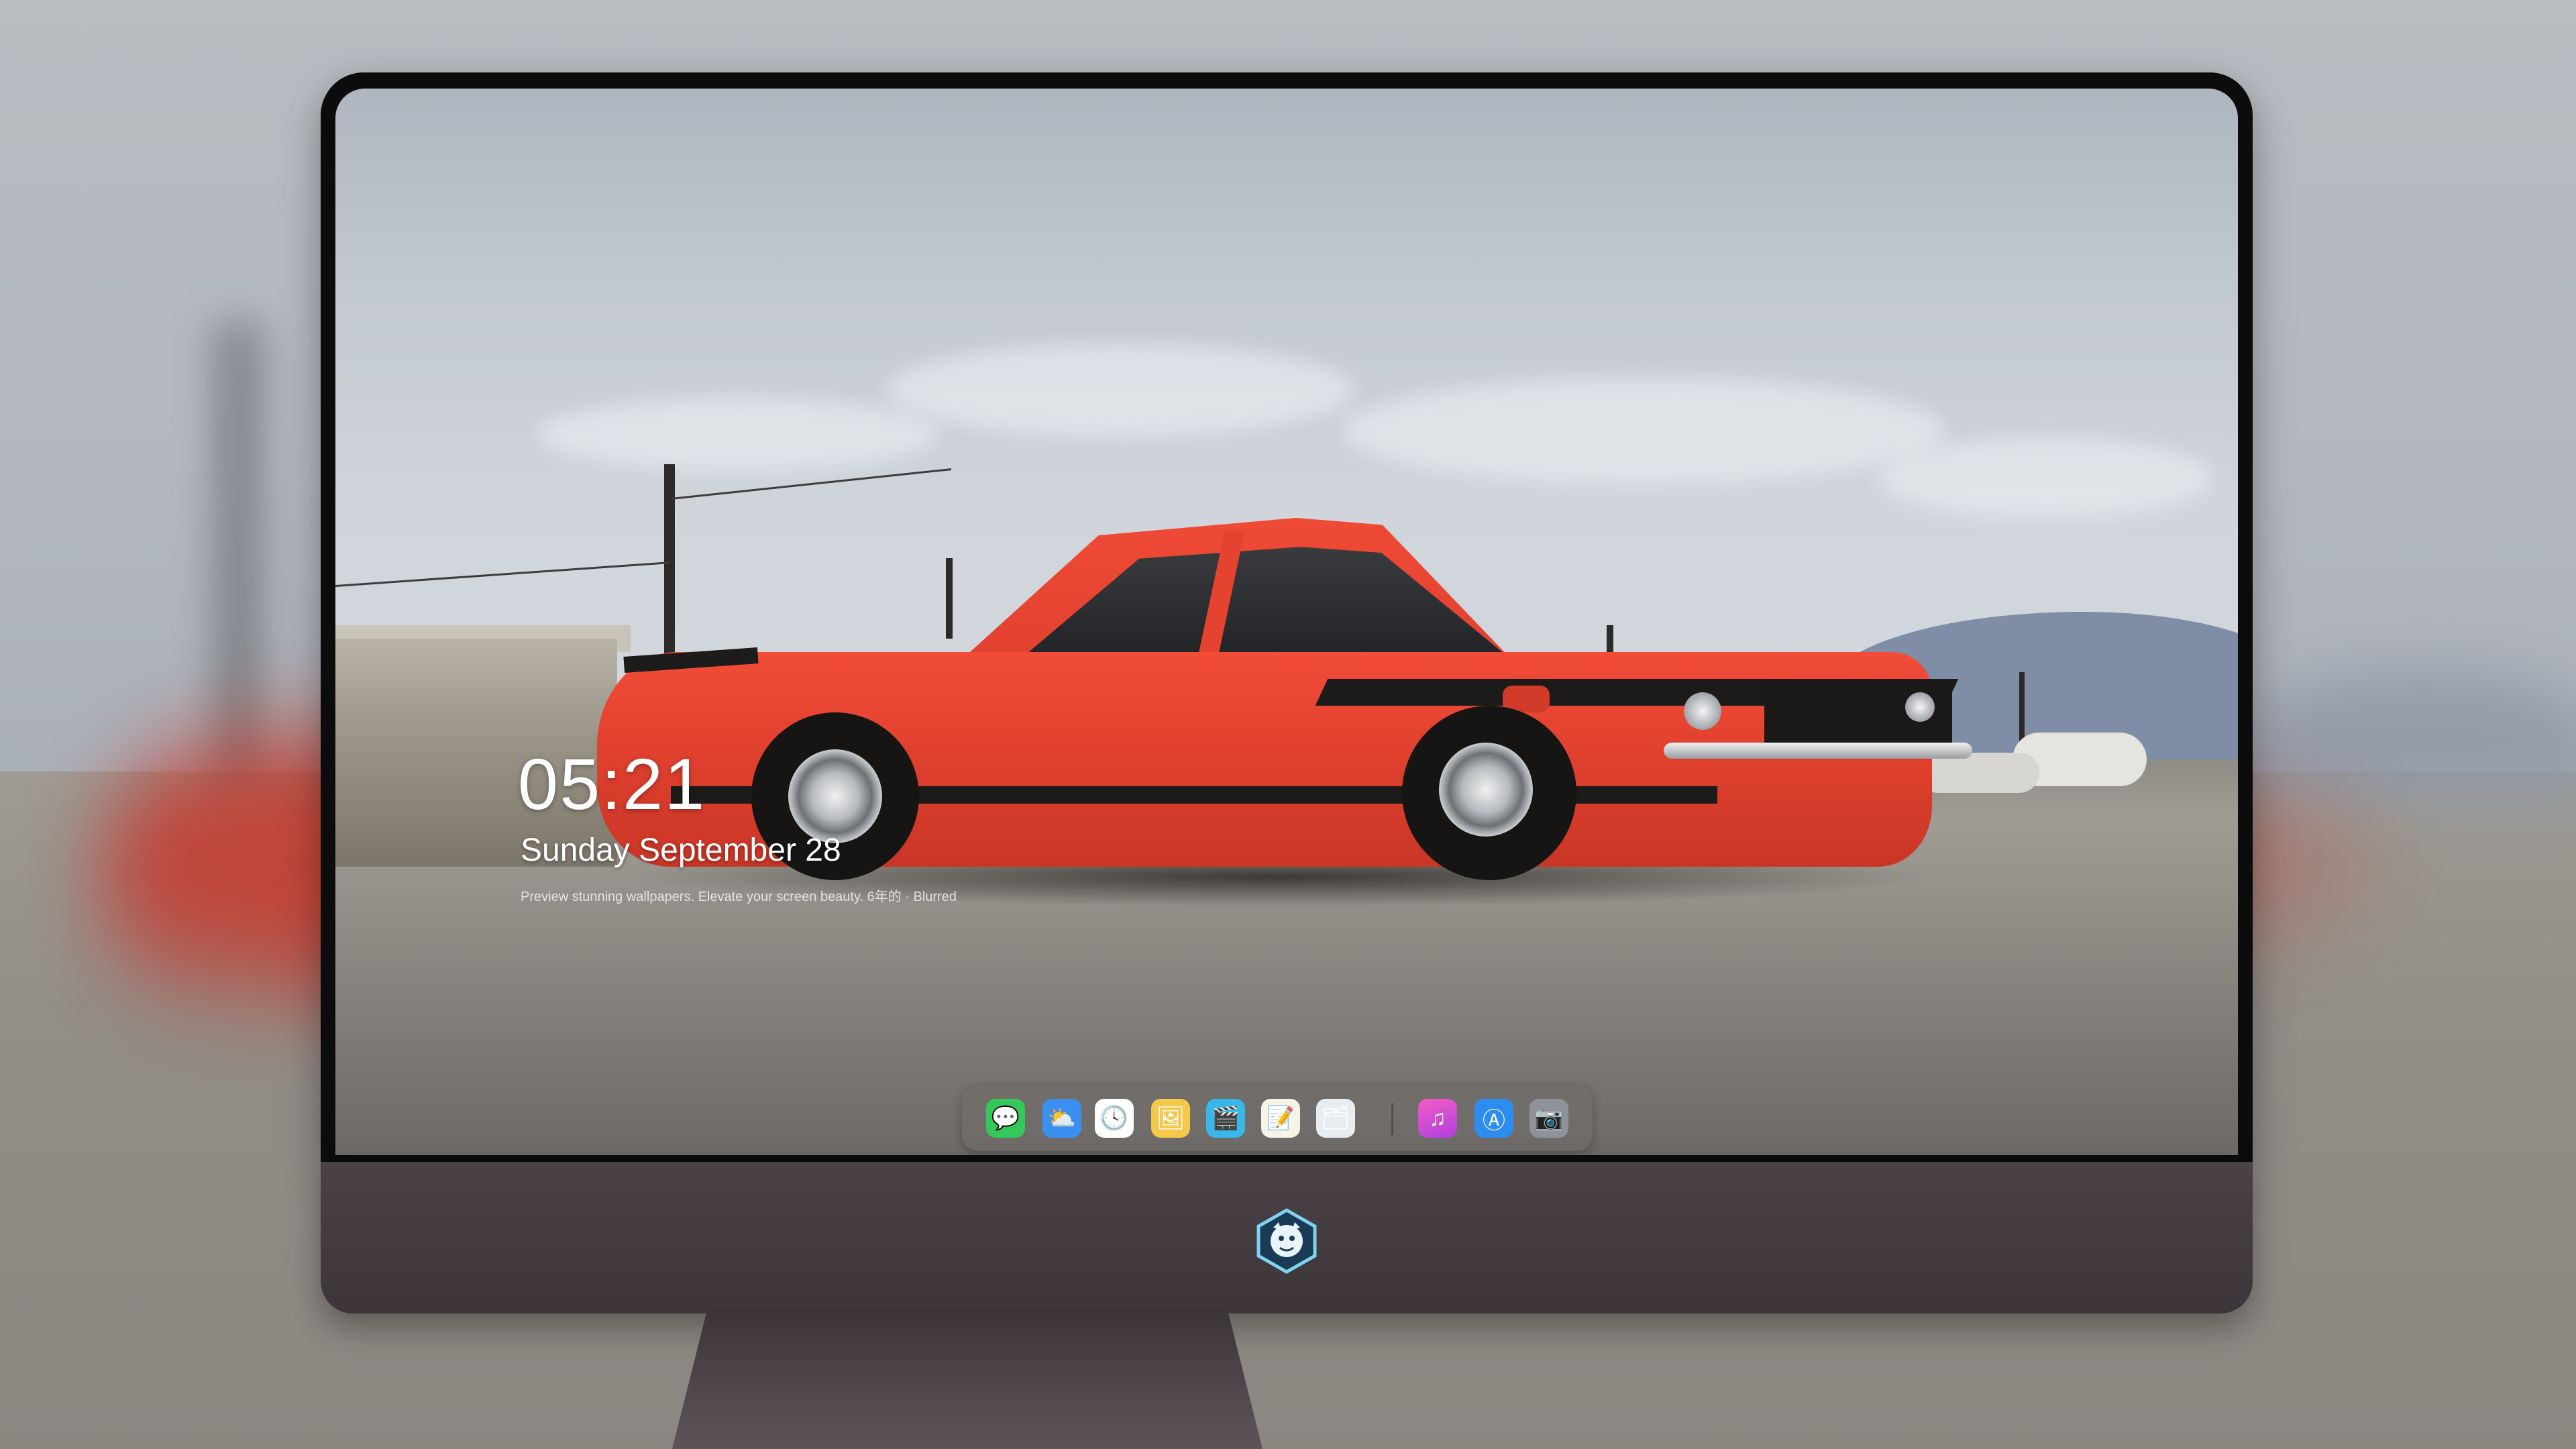  What do you see at coordinates (1061, 1118) in the screenshot?
I see `weather-icon: ⛅` at bounding box center [1061, 1118].